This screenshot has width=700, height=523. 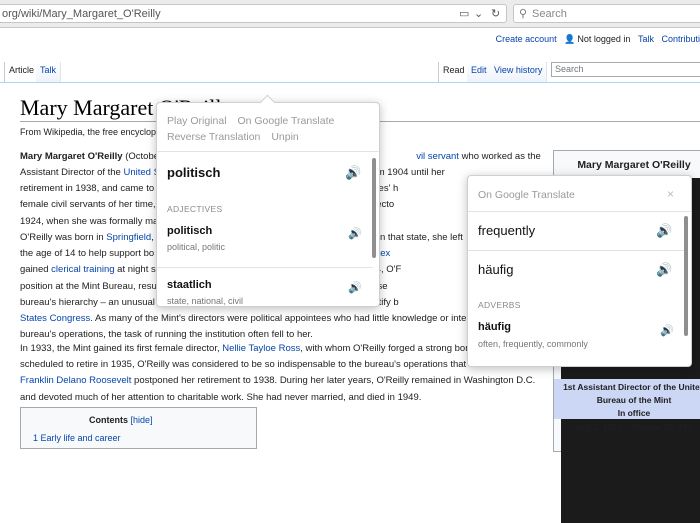 What do you see at coordinates (88, 205) in the screenshot?
I see `article-text: female civil servants of her time,` at bounding box center [88, 205].